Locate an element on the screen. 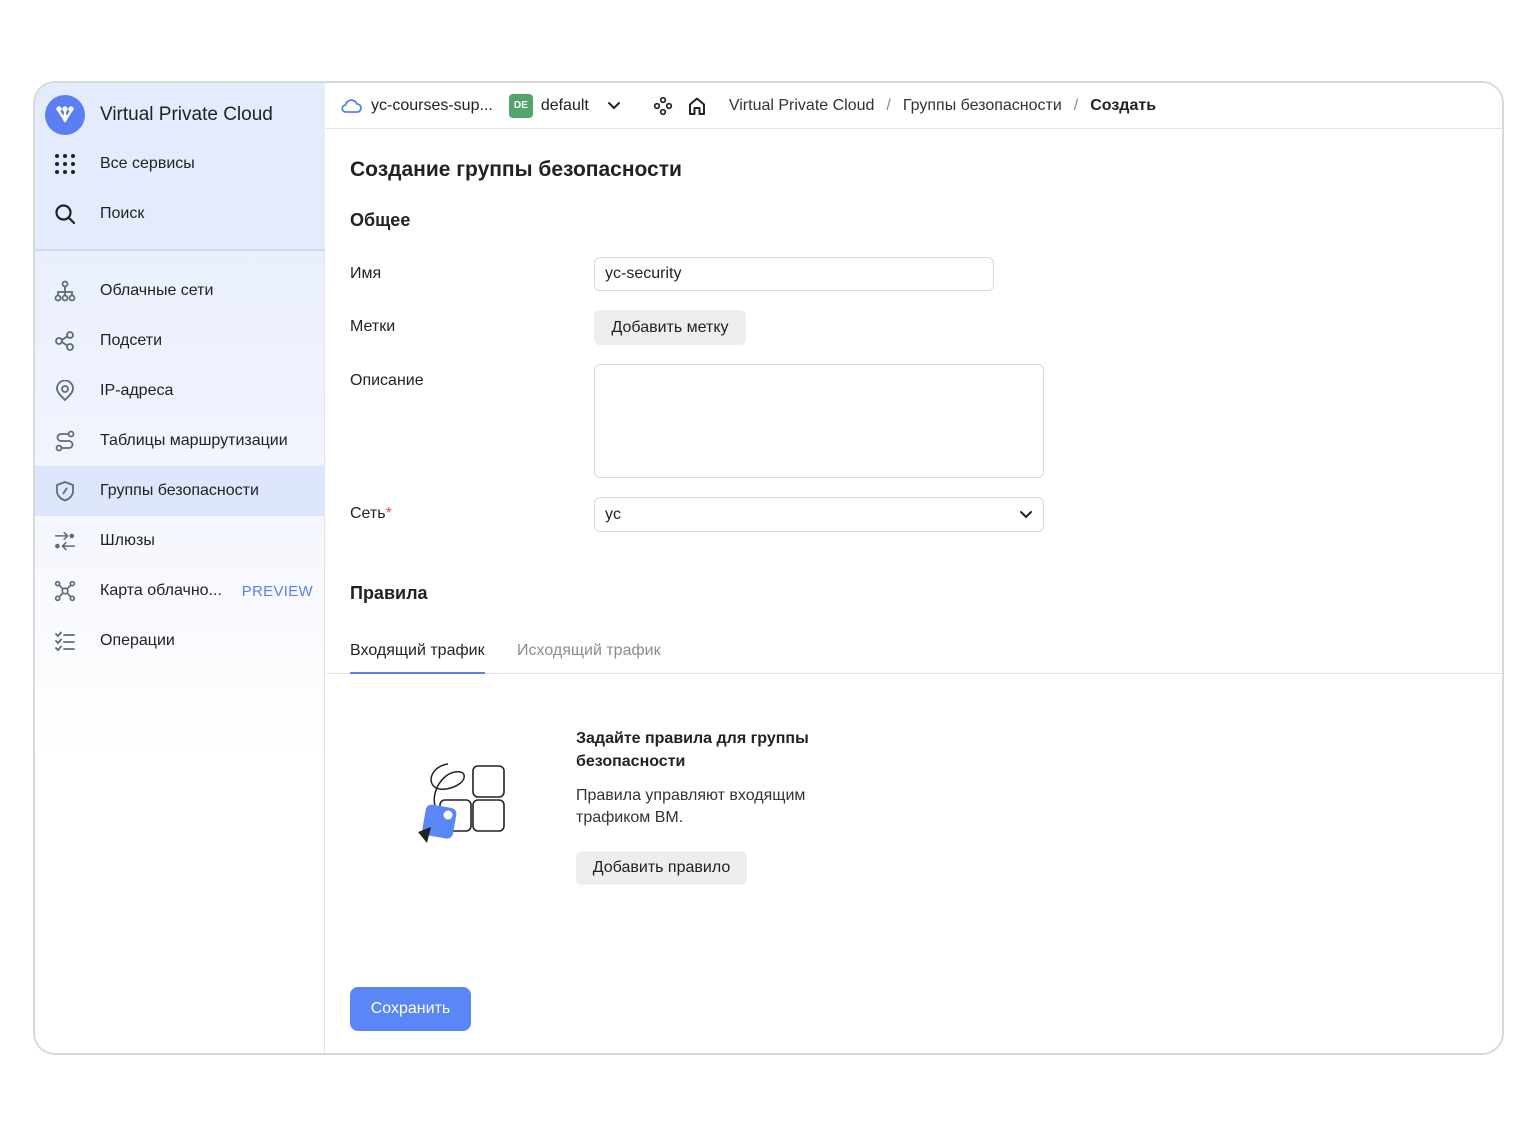 The image size is (1537, 1136). brand: Virtual Private Cloud is located at coordinates (159, 115).